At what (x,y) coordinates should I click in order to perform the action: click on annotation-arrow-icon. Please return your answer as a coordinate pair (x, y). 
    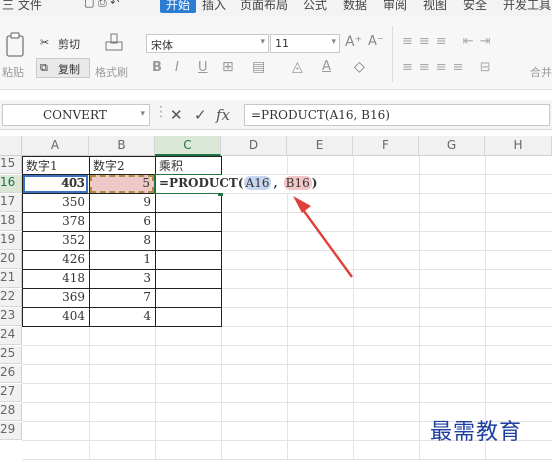
    Looking at the image, I should click on (323, 237).